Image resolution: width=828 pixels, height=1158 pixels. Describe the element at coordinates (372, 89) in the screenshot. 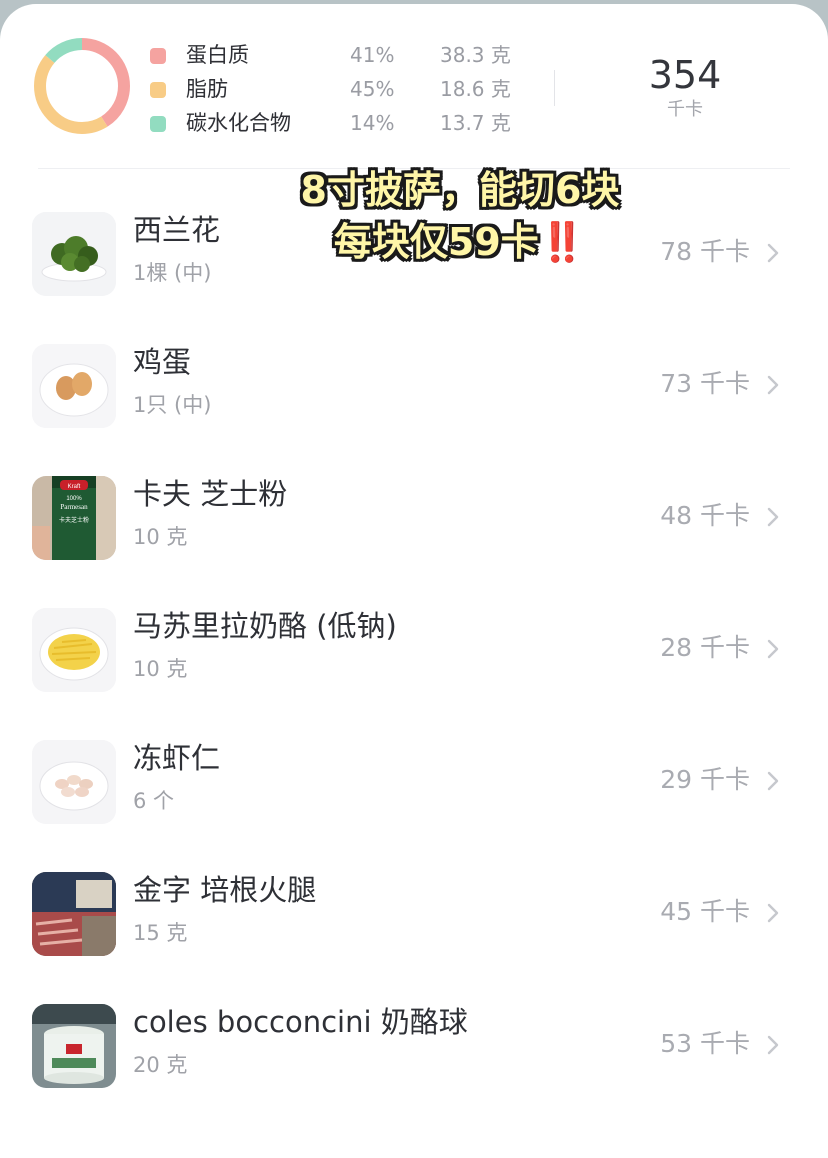

I see `macro-percent: 45%` at that location.